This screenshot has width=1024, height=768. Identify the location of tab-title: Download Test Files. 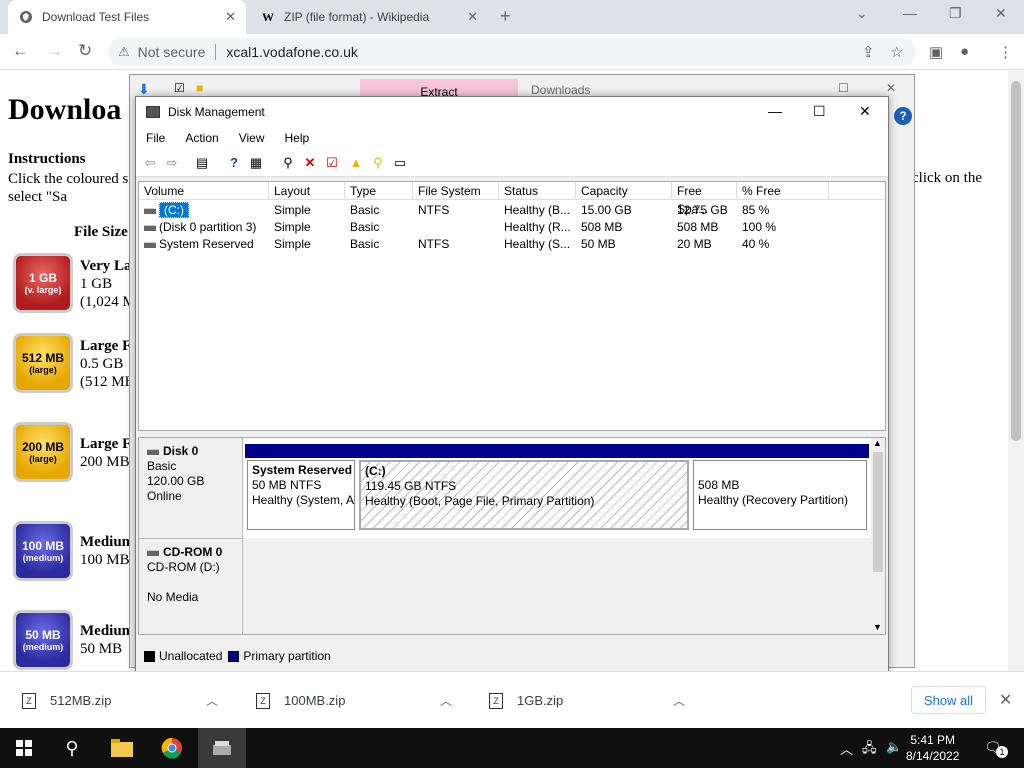
(96, 17).